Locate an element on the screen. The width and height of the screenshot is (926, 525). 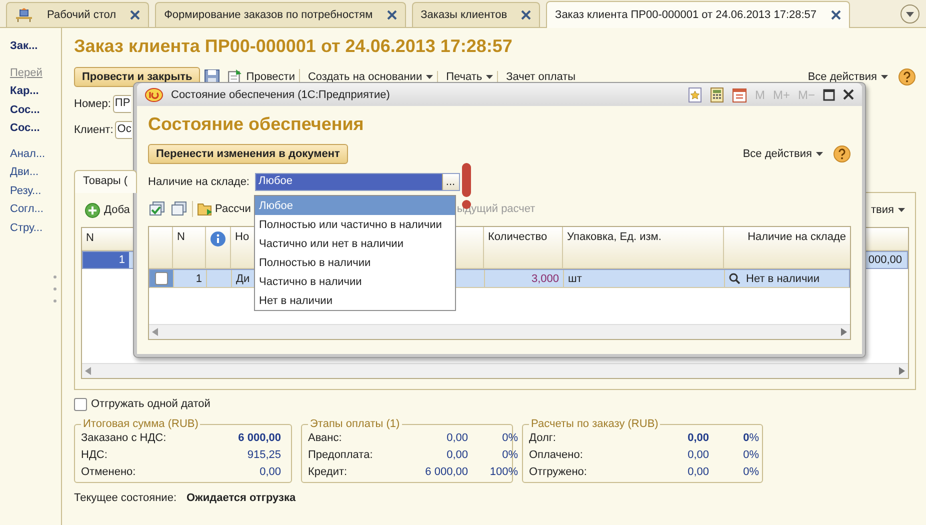
apply-changes-button: Перенести изменения в документ is located at coordinates (248, 154).